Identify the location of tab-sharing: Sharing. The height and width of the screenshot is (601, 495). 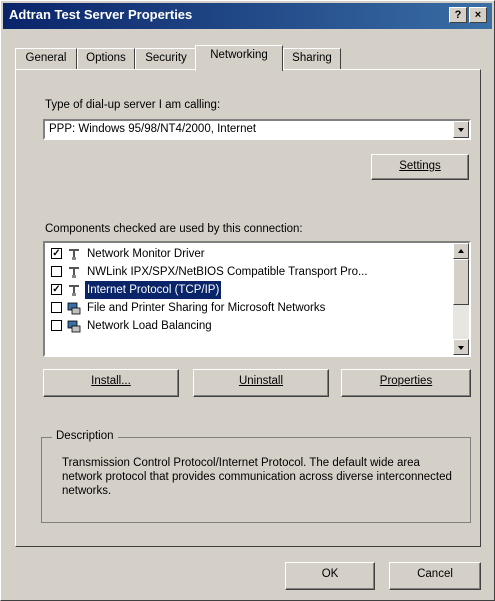
(312, 58).